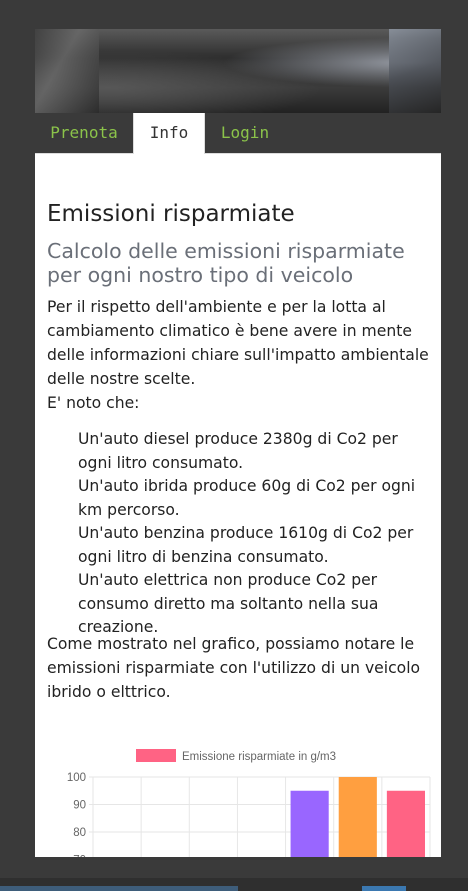  I want to click on header-banner-image, so click(238, 71).